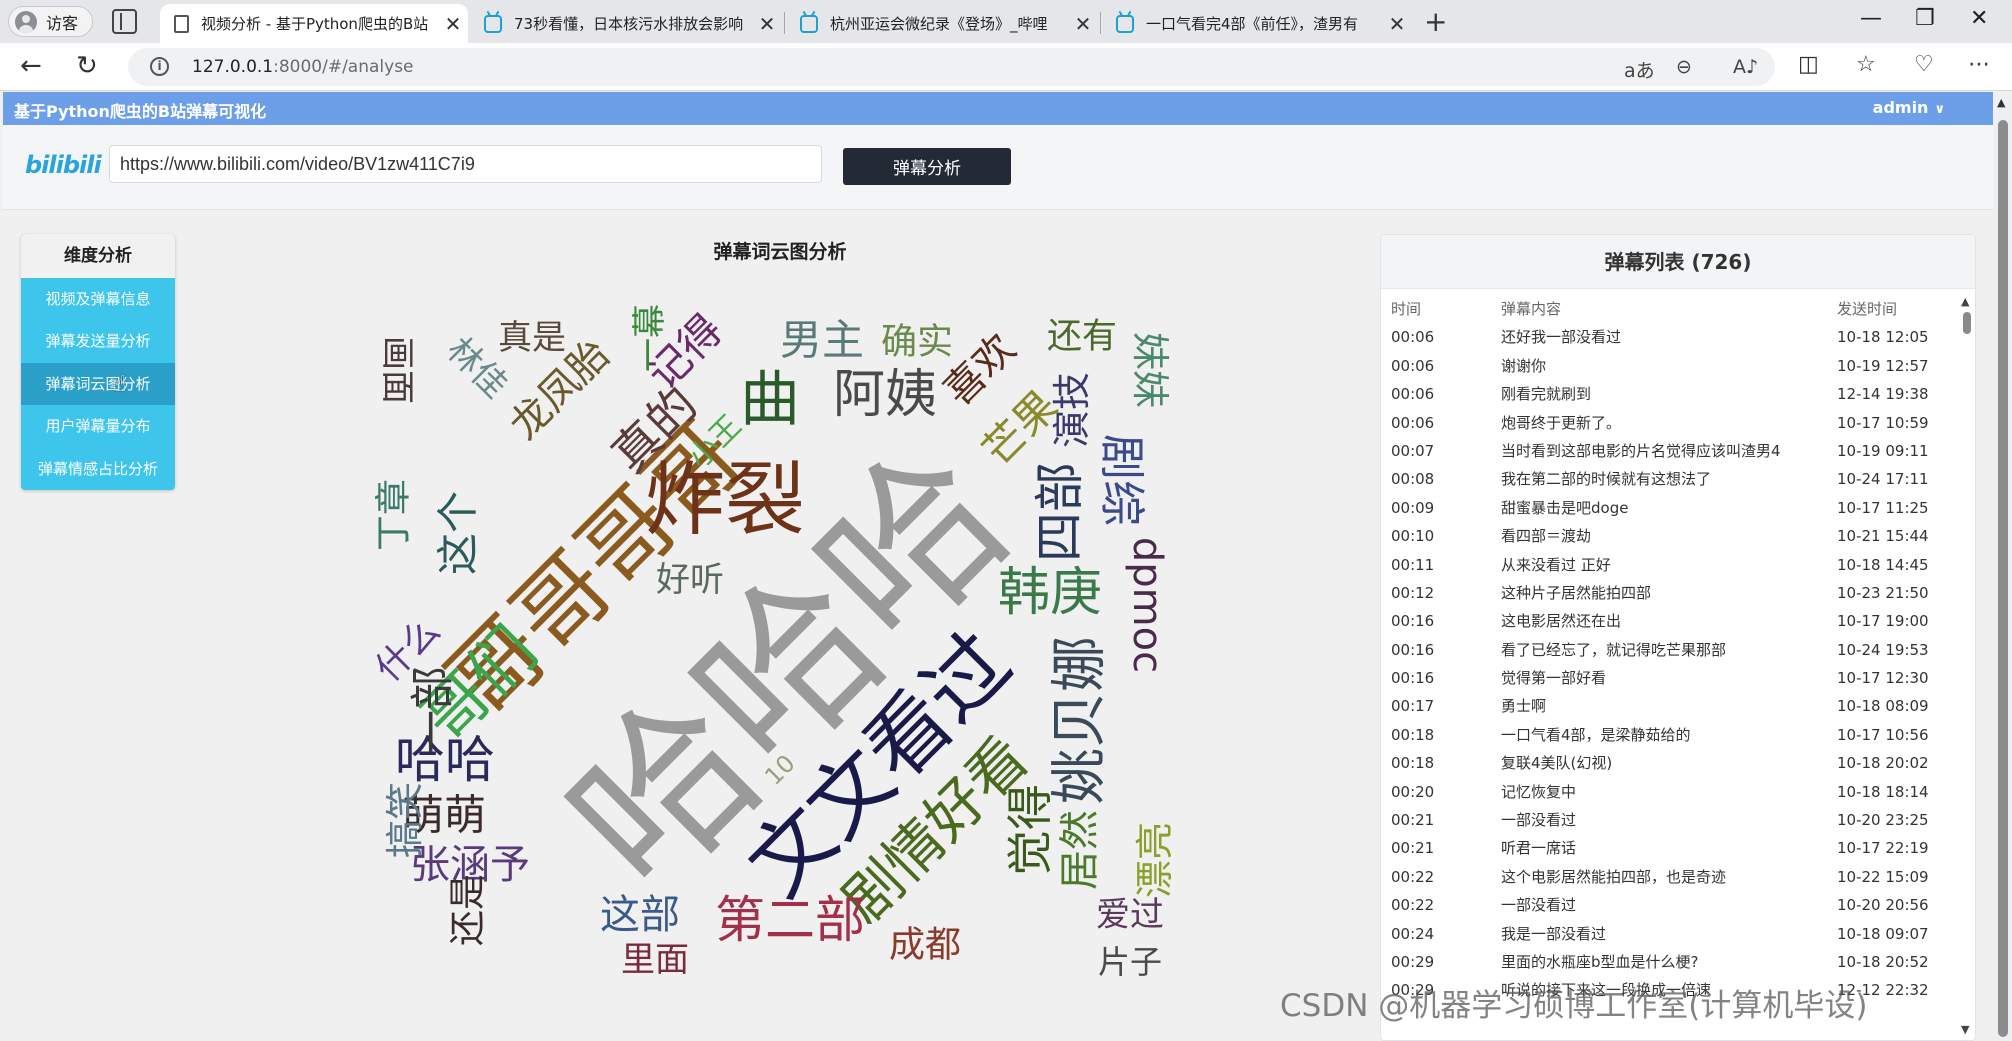 The width and height of the screenshot is (2012, 1041). I want to click on row-send-time: 10-22 15:09, so click(1883, 876).